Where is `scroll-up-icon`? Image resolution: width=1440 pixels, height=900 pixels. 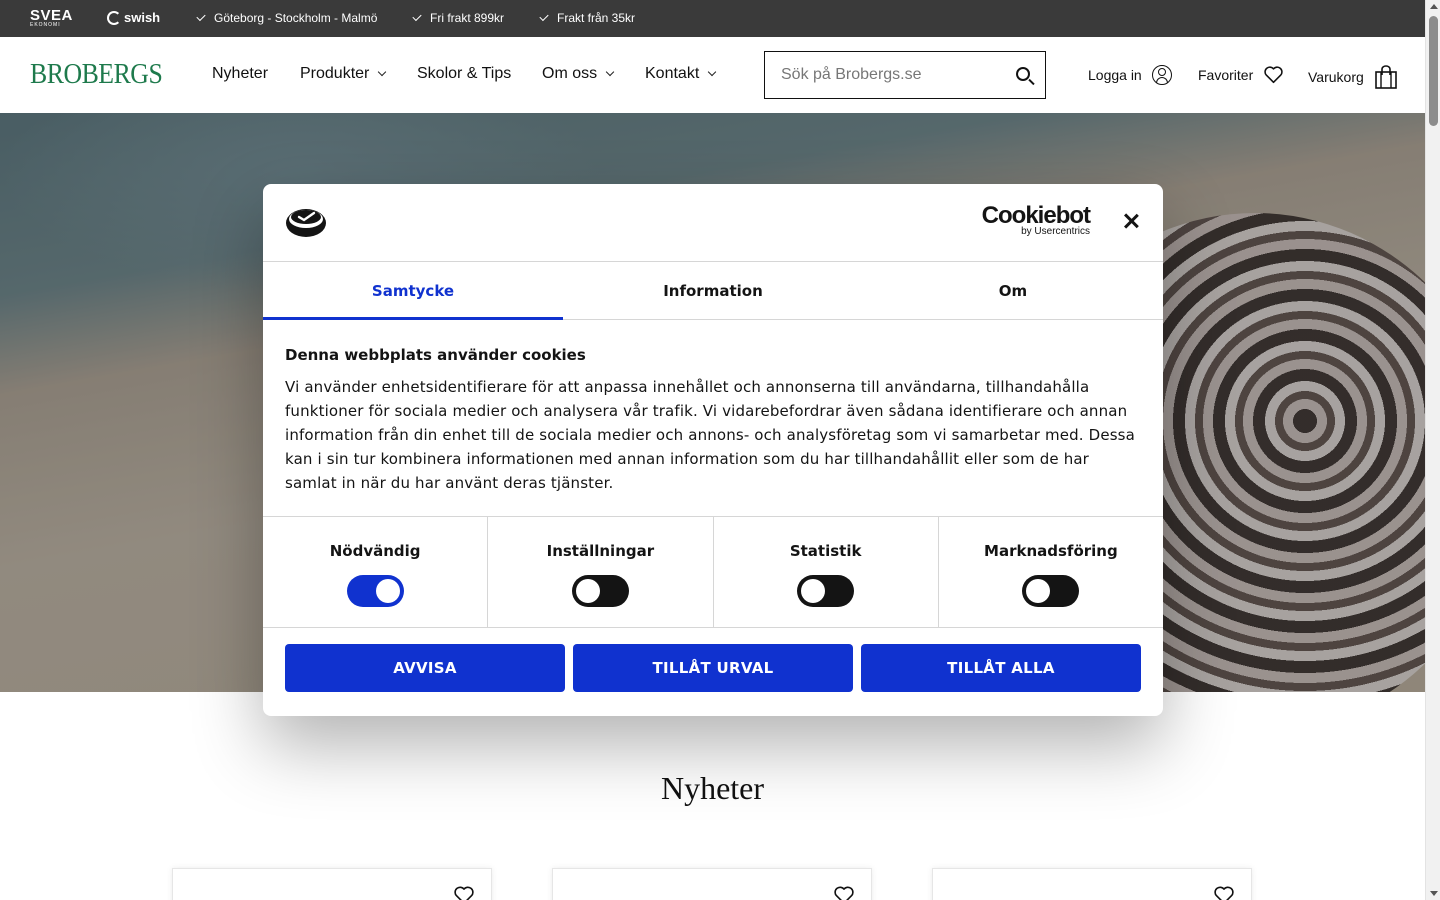
scroll-up-icon is located at coordinates (1434, 6).